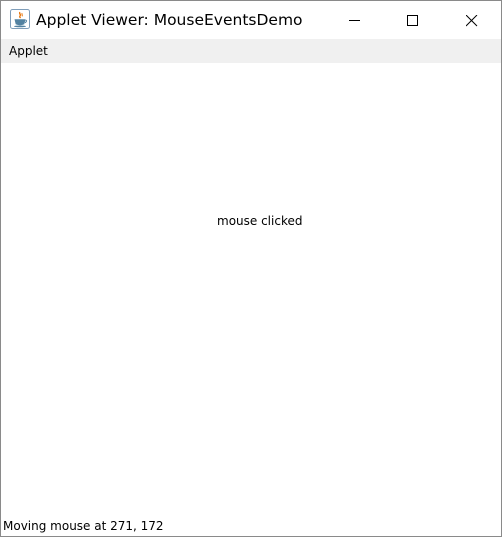  What do you see at coordinates (28, 51) in the screenshot?
I see `menu-applet: Applet` at bounding box center [28, 51].